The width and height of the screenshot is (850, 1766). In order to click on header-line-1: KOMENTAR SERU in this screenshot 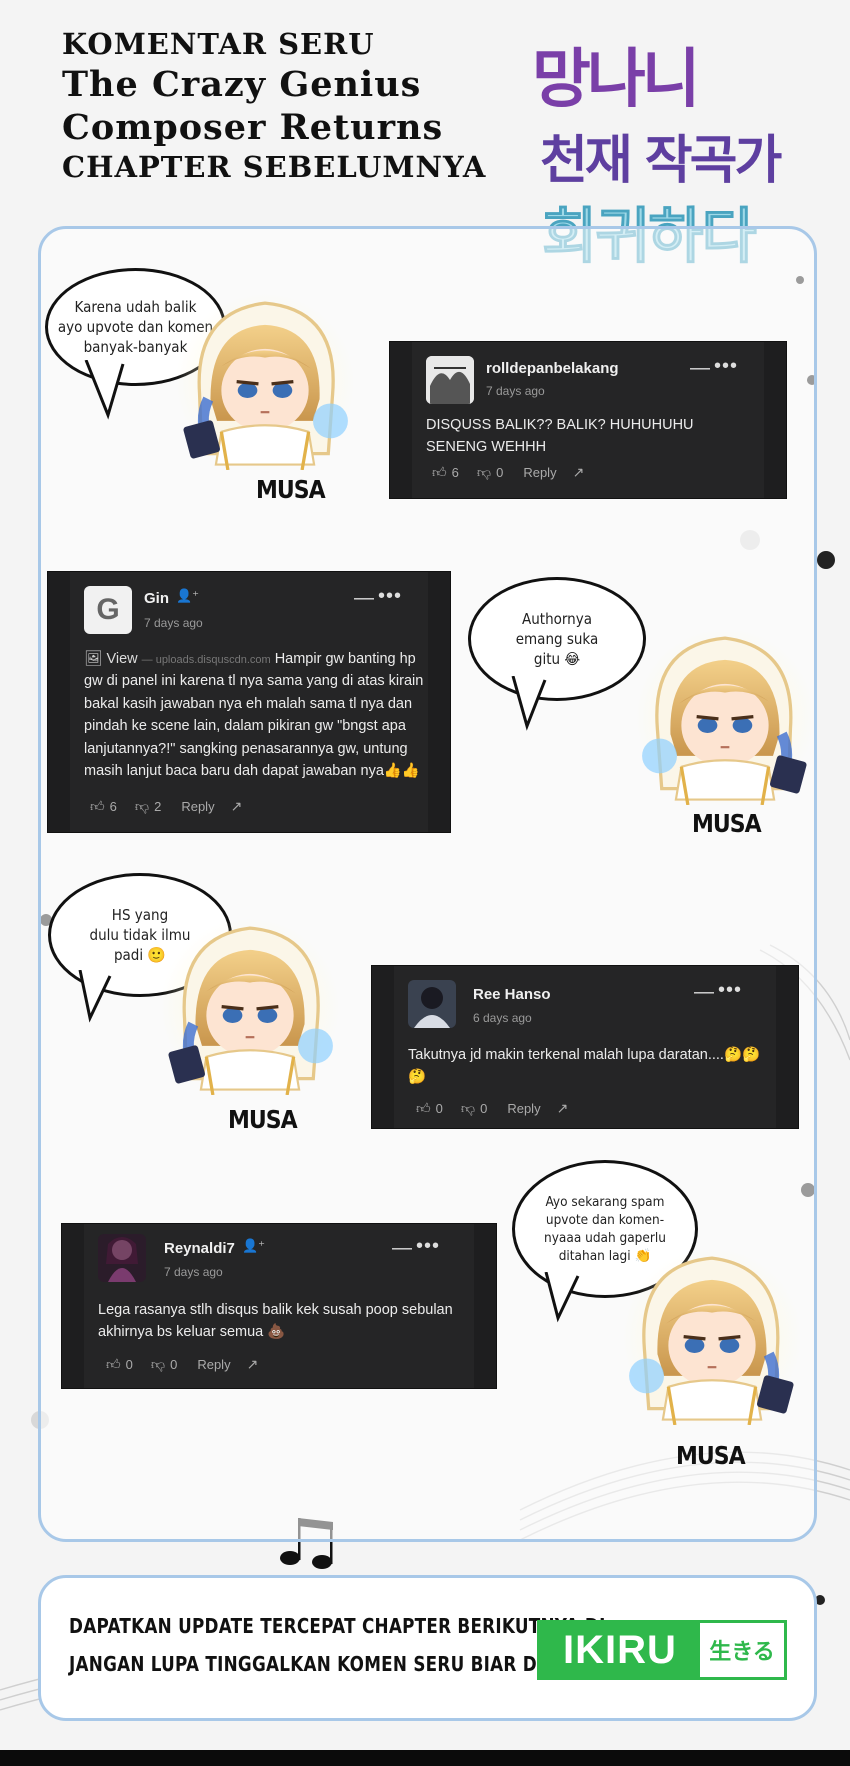, I will do `click(218, 44)`.